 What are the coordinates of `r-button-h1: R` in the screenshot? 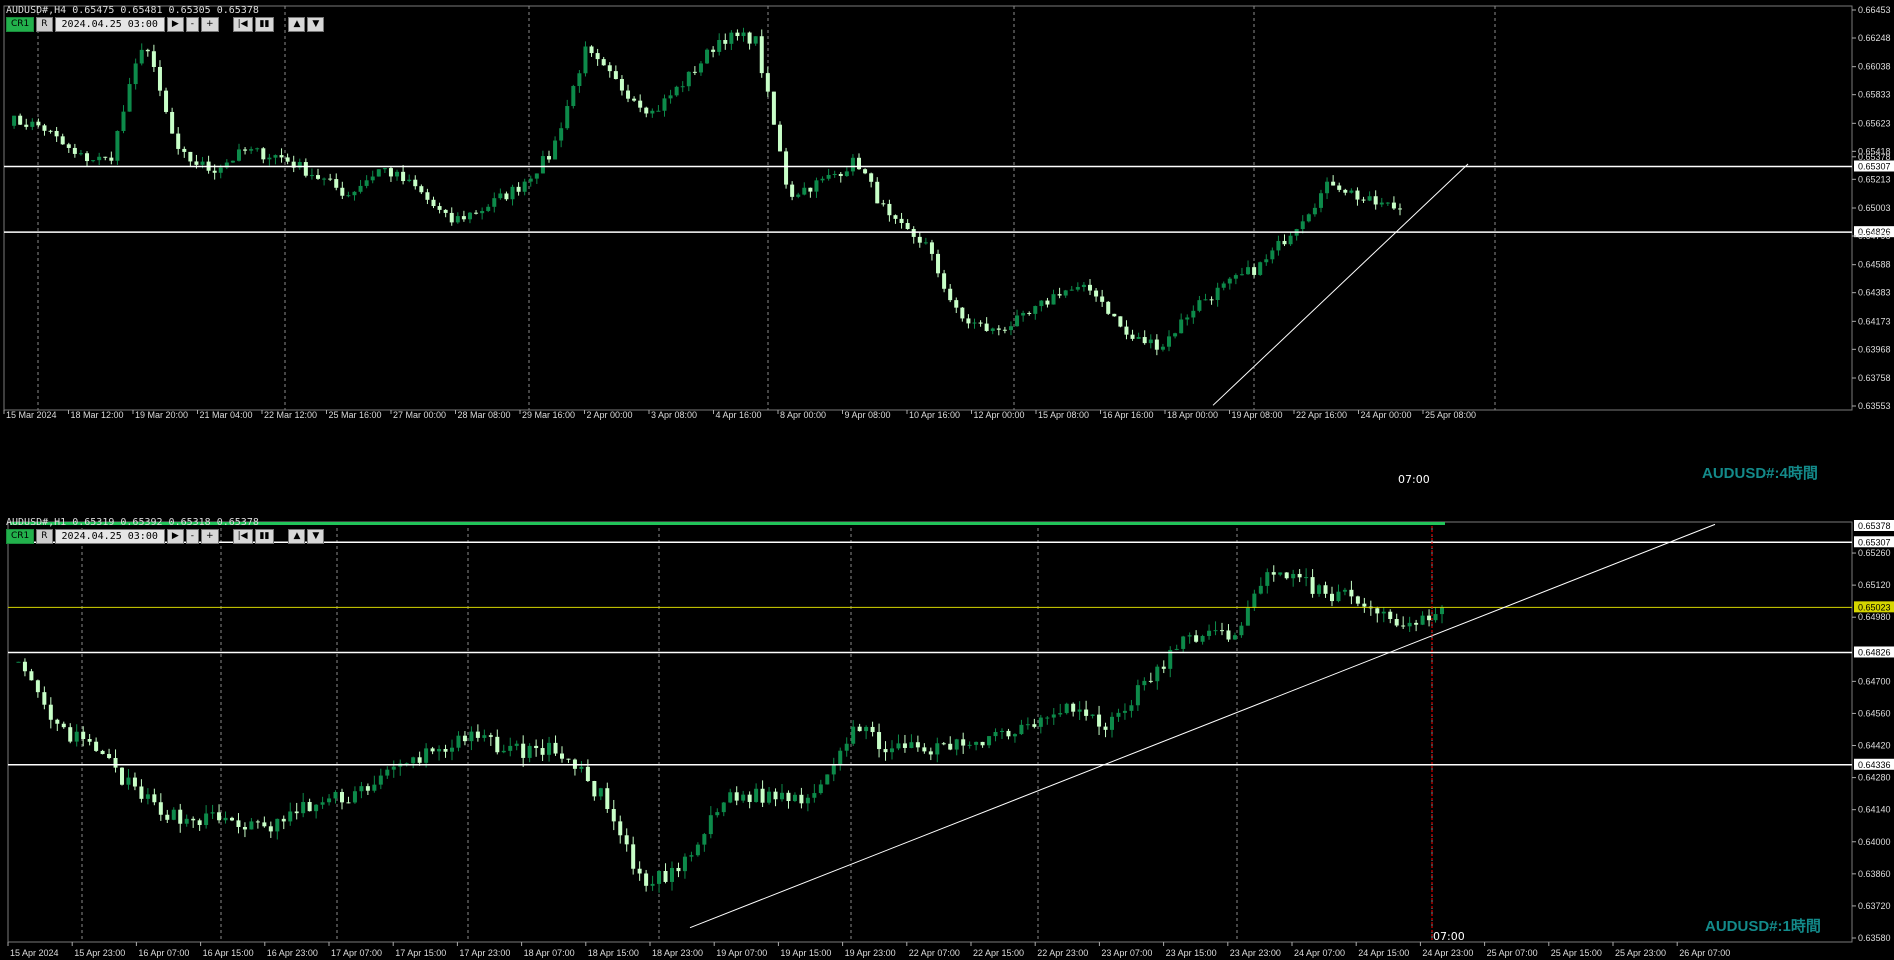 It's located at (44, 536).